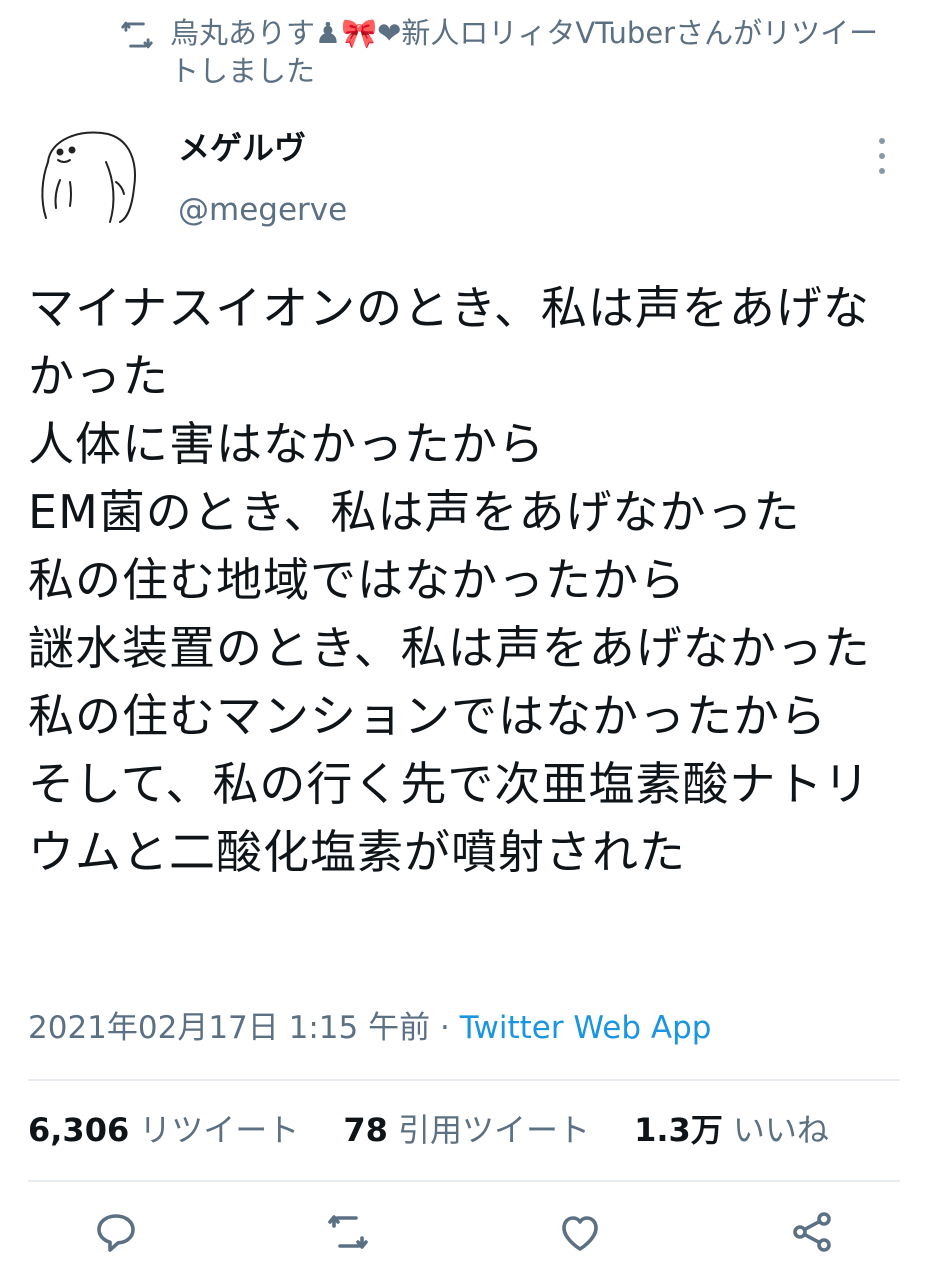  Describe the element at coordinates (137, 35) in the screenshot. I see `retweet-icon` at that location.